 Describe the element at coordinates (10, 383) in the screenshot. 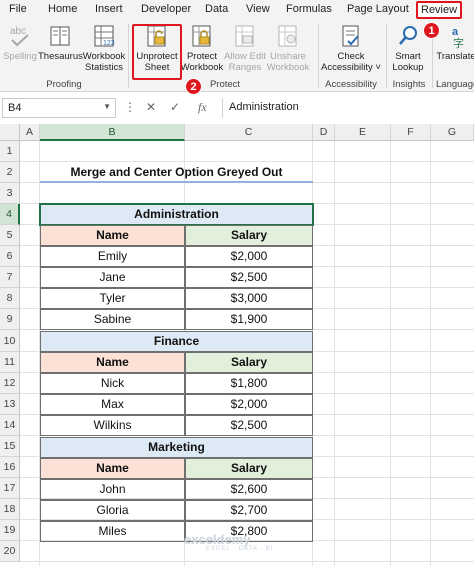

I see `row-header-12: 12` at that location.